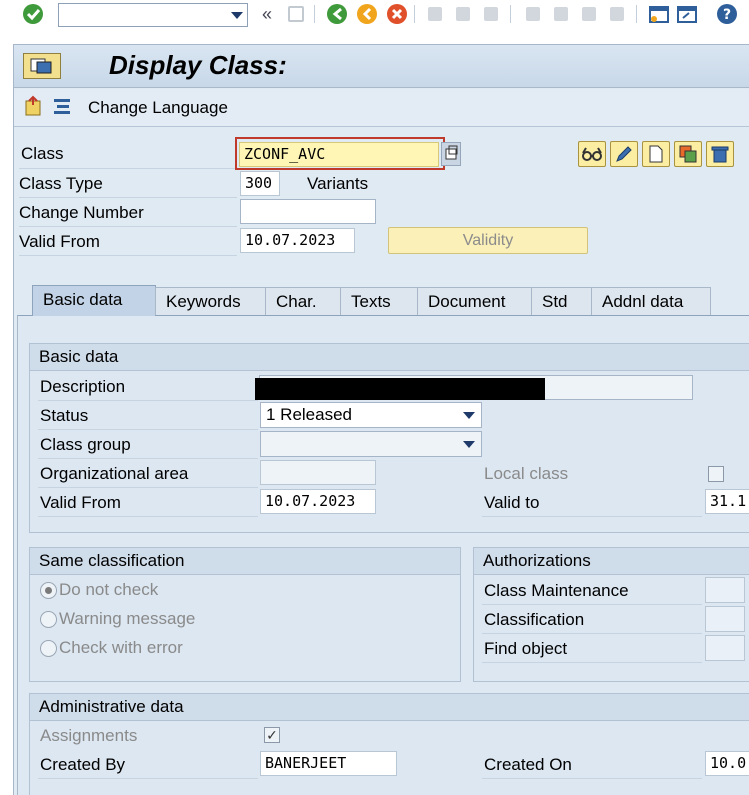 The width and height of the screenshot is (749, 795). I want to click on save-icon, so click(296, 14).